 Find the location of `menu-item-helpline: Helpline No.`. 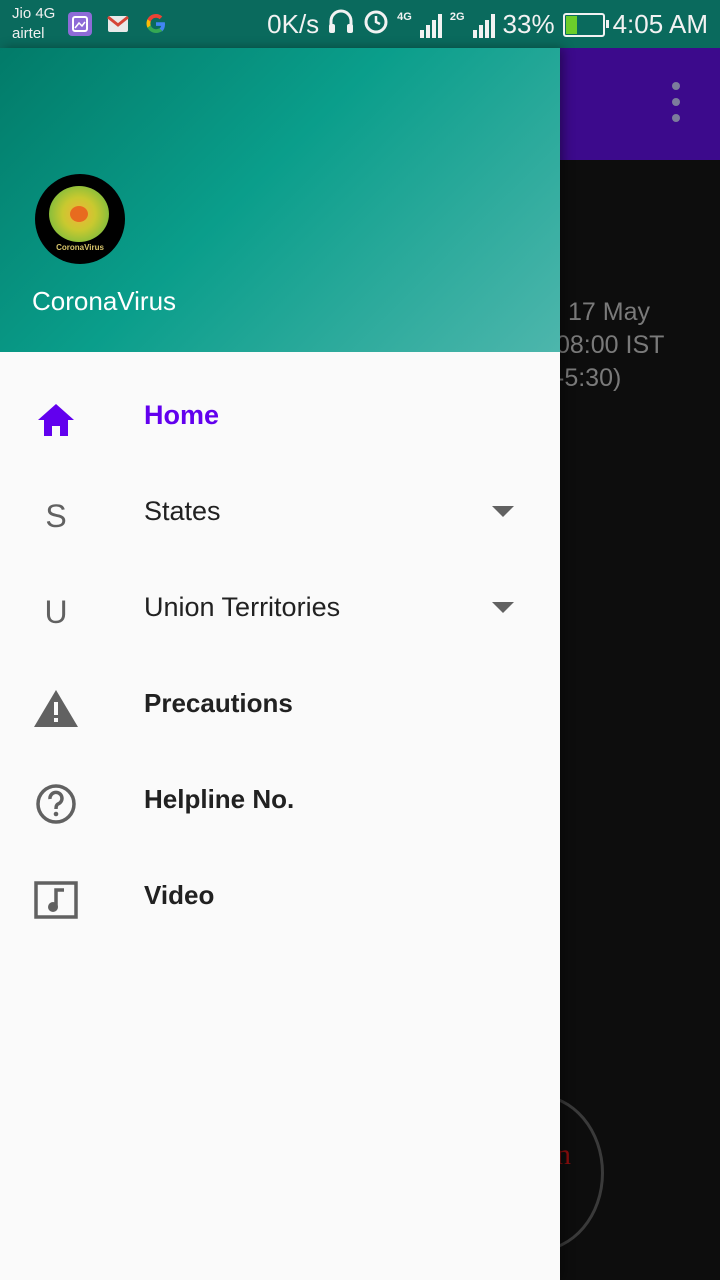

menu-item-helpline: Helpline No. is located at coordinates (280, 802).